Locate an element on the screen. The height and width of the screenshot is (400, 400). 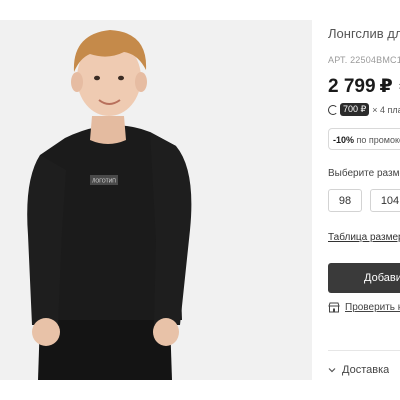
delivery-label: Доставка is located at coordinates (366, 370).